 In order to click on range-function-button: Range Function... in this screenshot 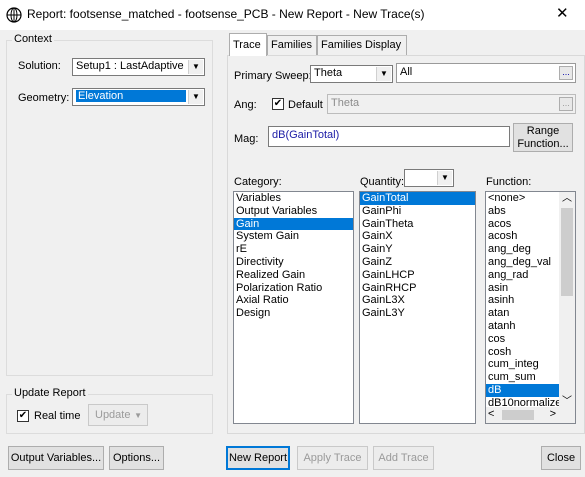, I will do `click(543, 137)`.